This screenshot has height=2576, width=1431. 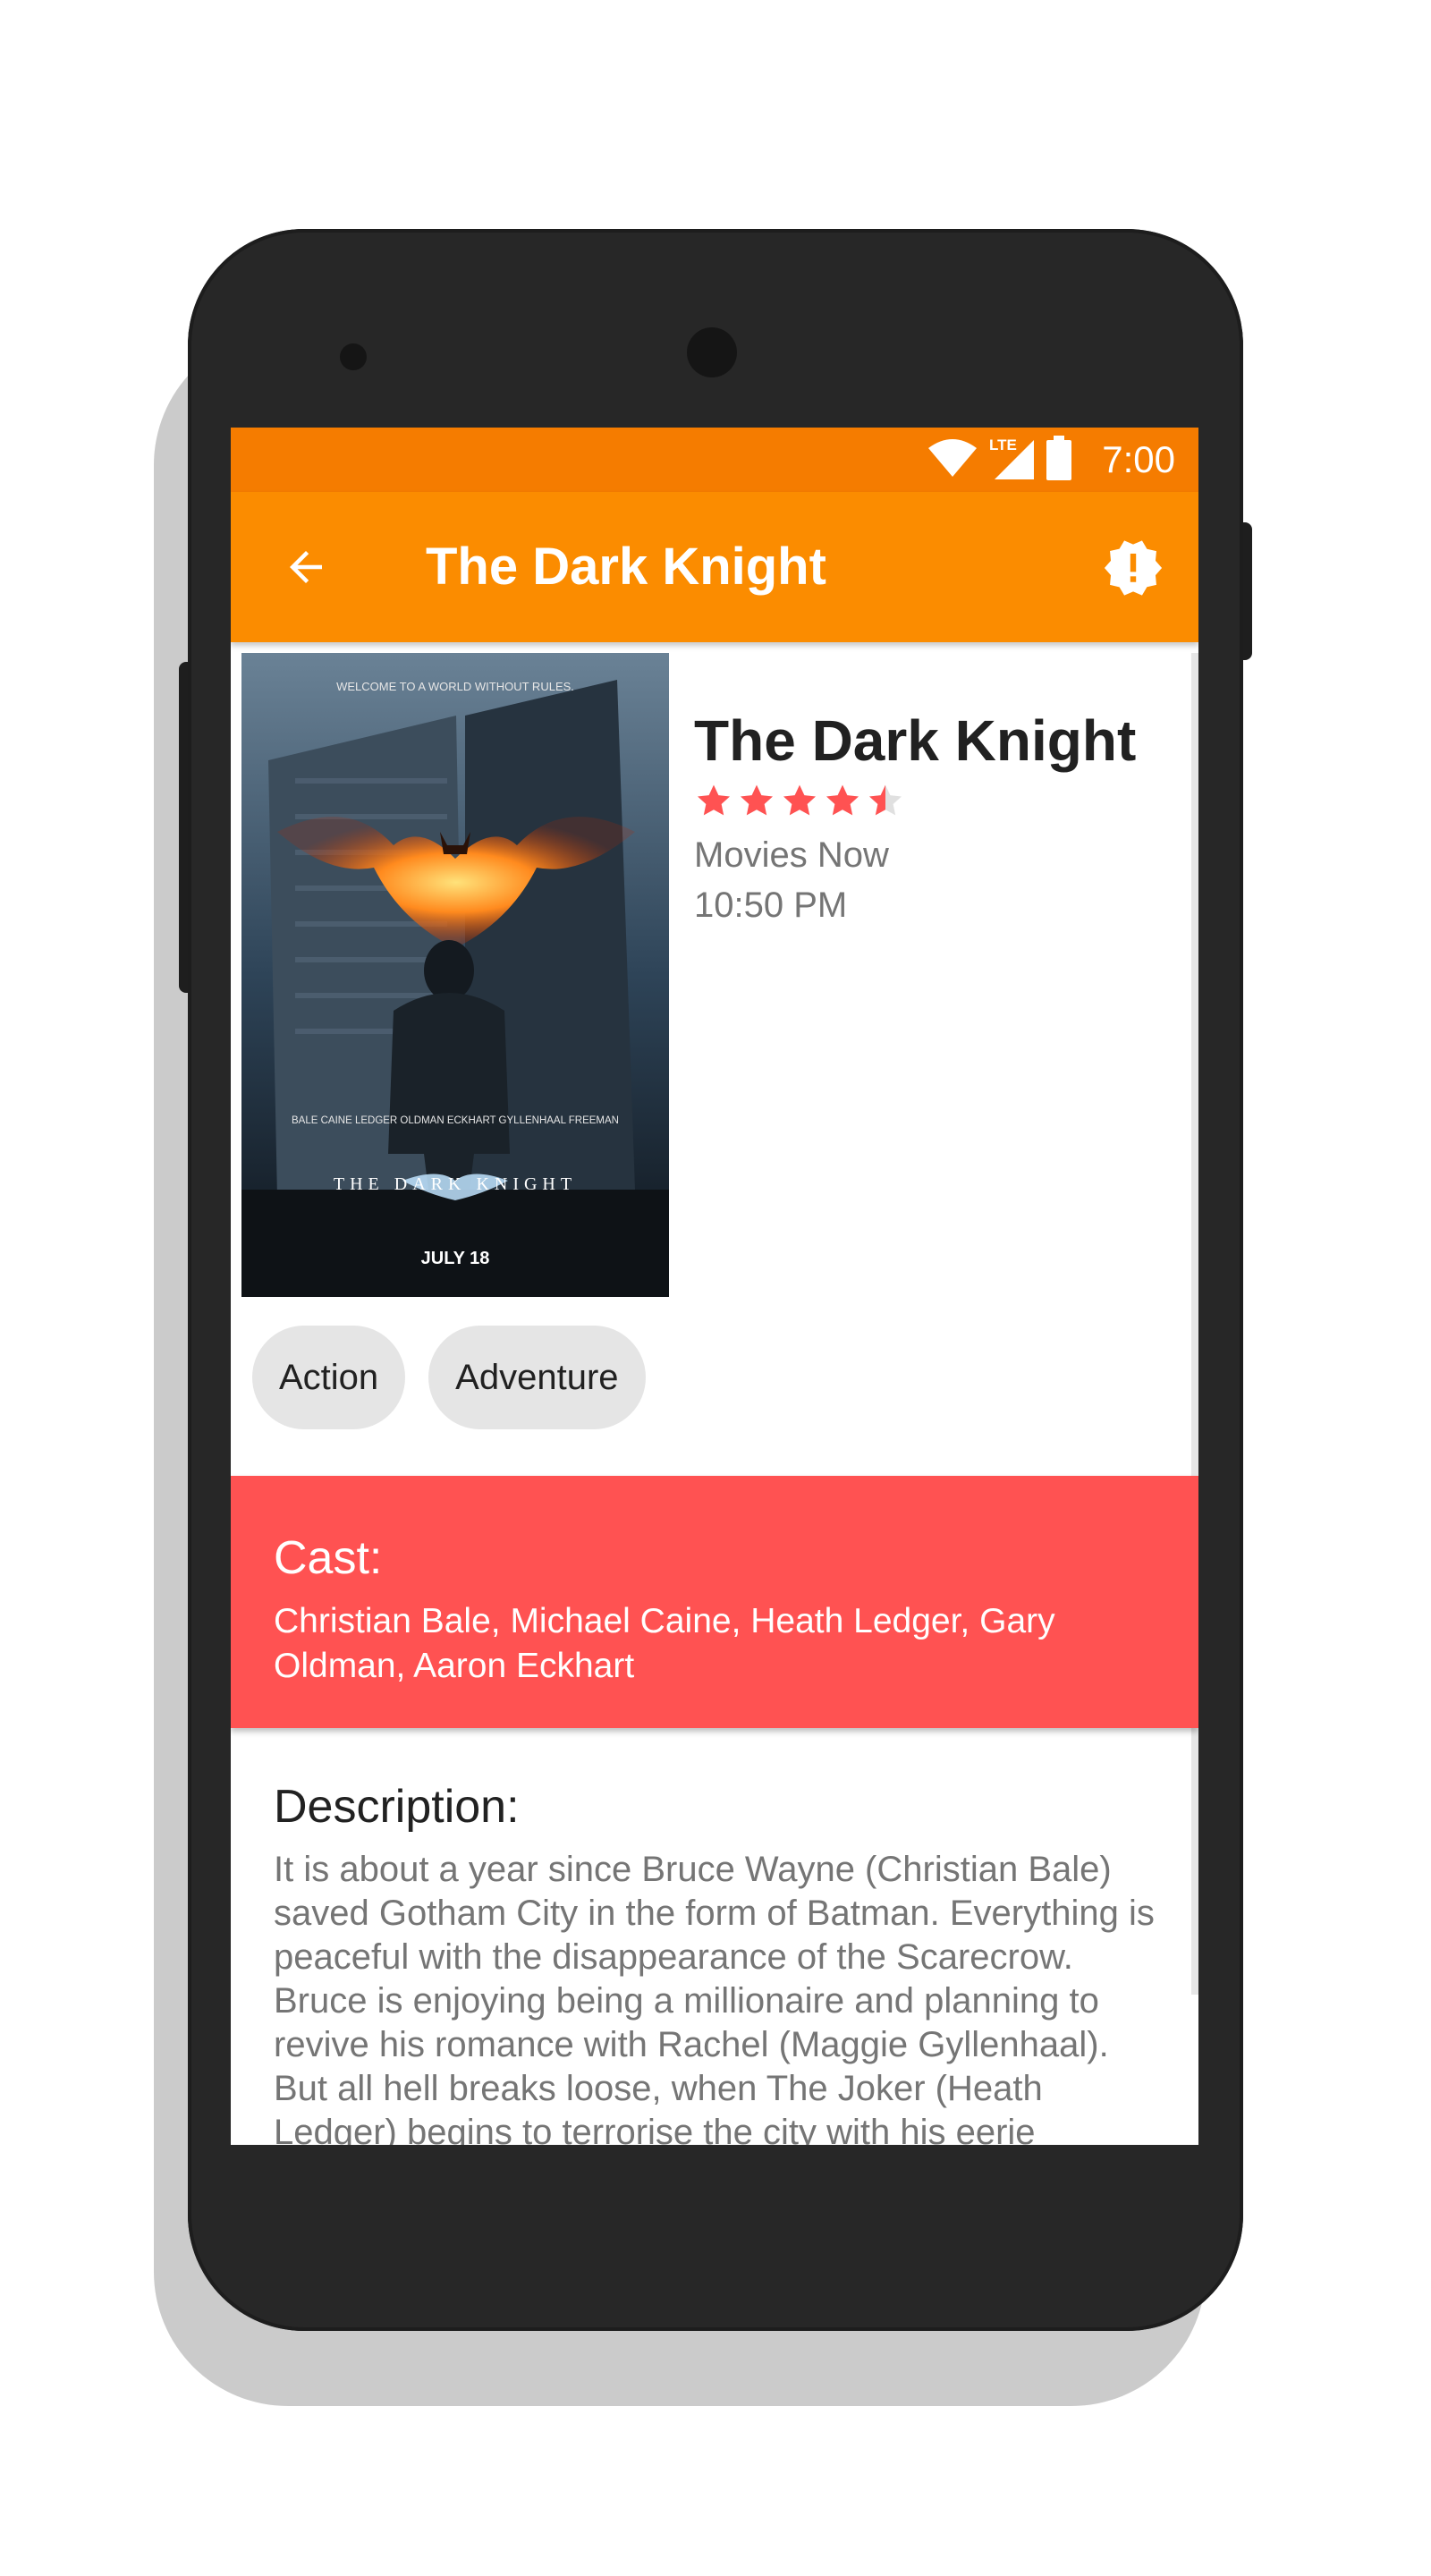 What do you see at coordinates (1003, 444) in the screenshot?
I see `network-type-label: LTE` at bounding box center [1003, 444].